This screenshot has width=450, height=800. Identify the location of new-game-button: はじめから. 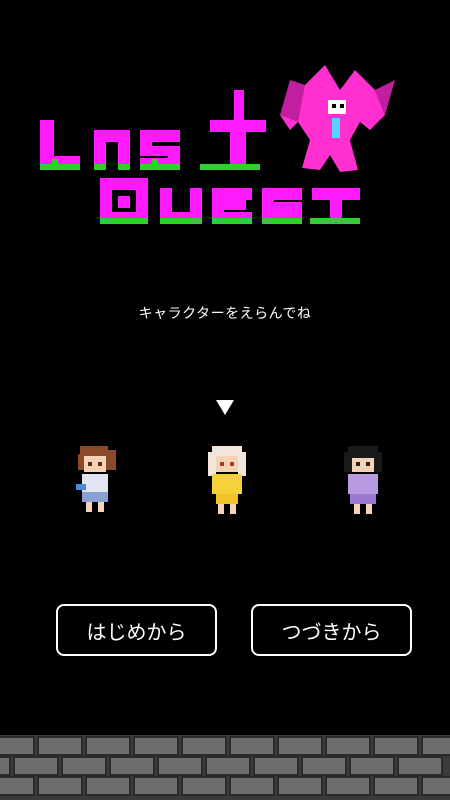
(136, 630).